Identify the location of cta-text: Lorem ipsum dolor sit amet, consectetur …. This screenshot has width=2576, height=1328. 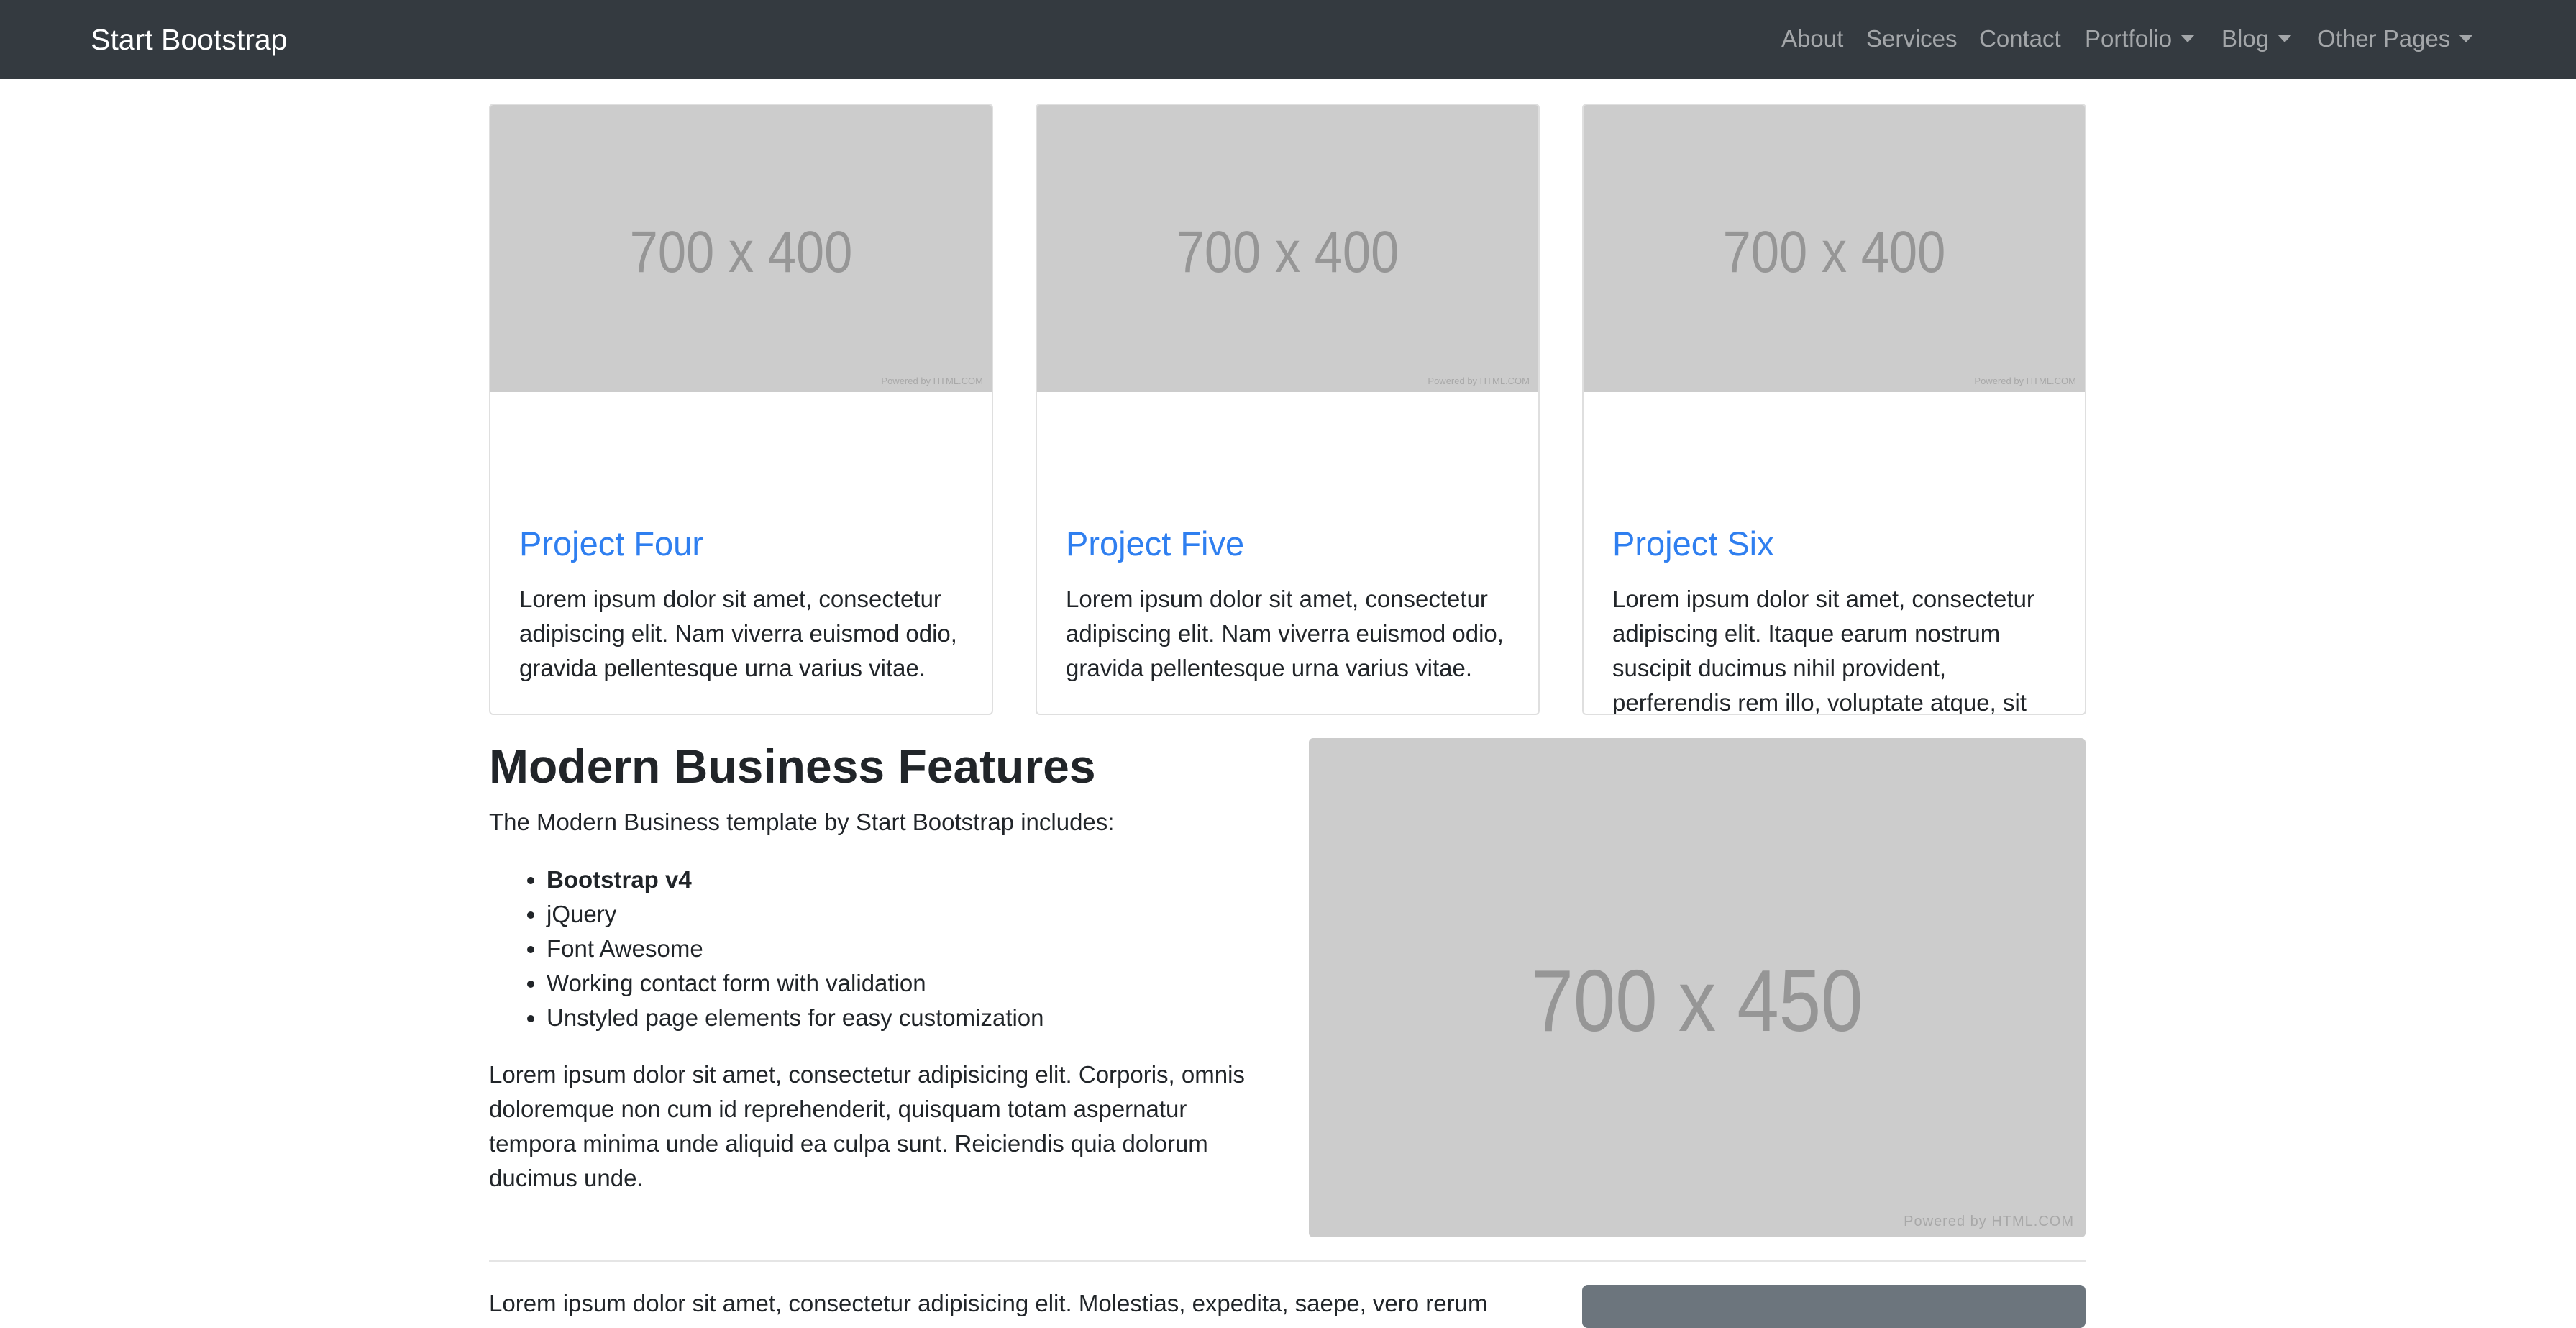
(988, 1303).